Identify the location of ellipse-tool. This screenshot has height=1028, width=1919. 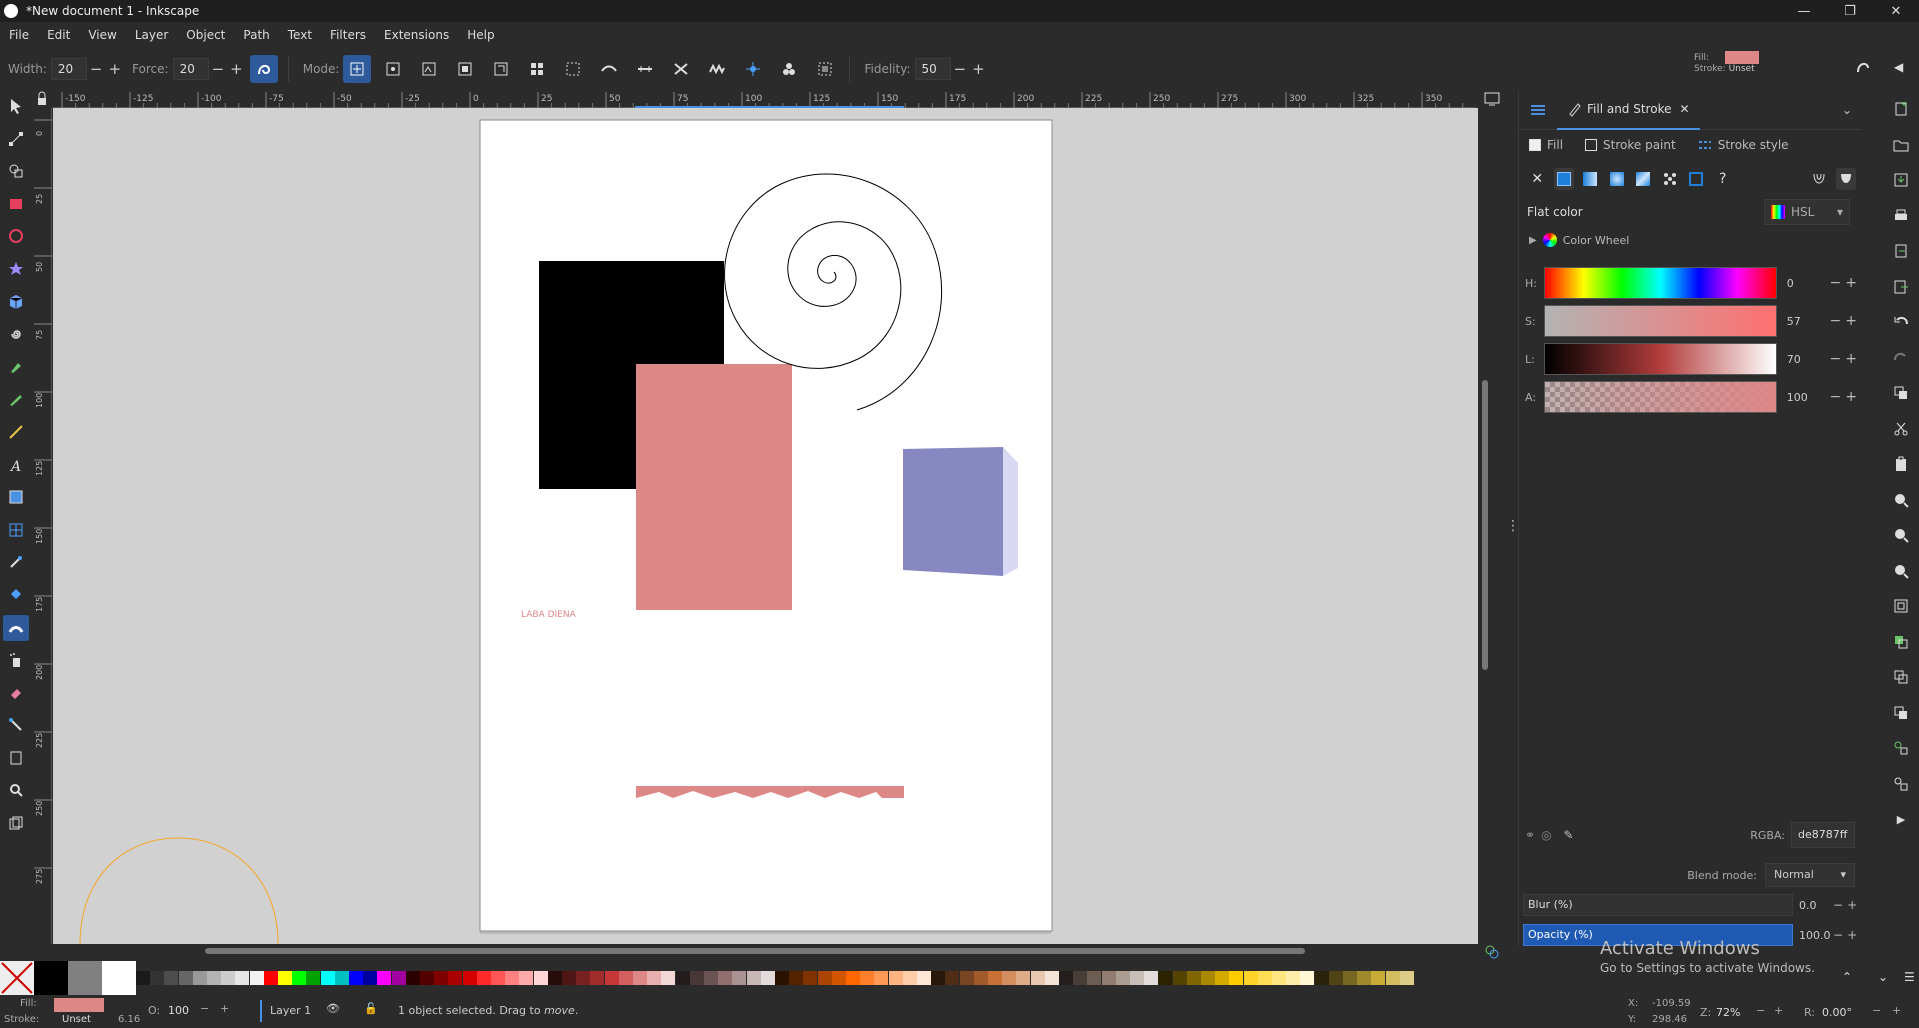
(16, 236).